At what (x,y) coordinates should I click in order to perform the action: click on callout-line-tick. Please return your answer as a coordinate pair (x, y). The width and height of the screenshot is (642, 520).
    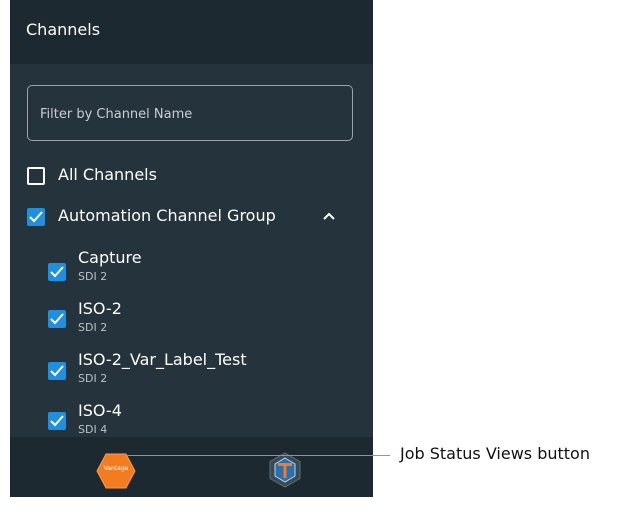
    Looking at the image, I should click on (115, 460).